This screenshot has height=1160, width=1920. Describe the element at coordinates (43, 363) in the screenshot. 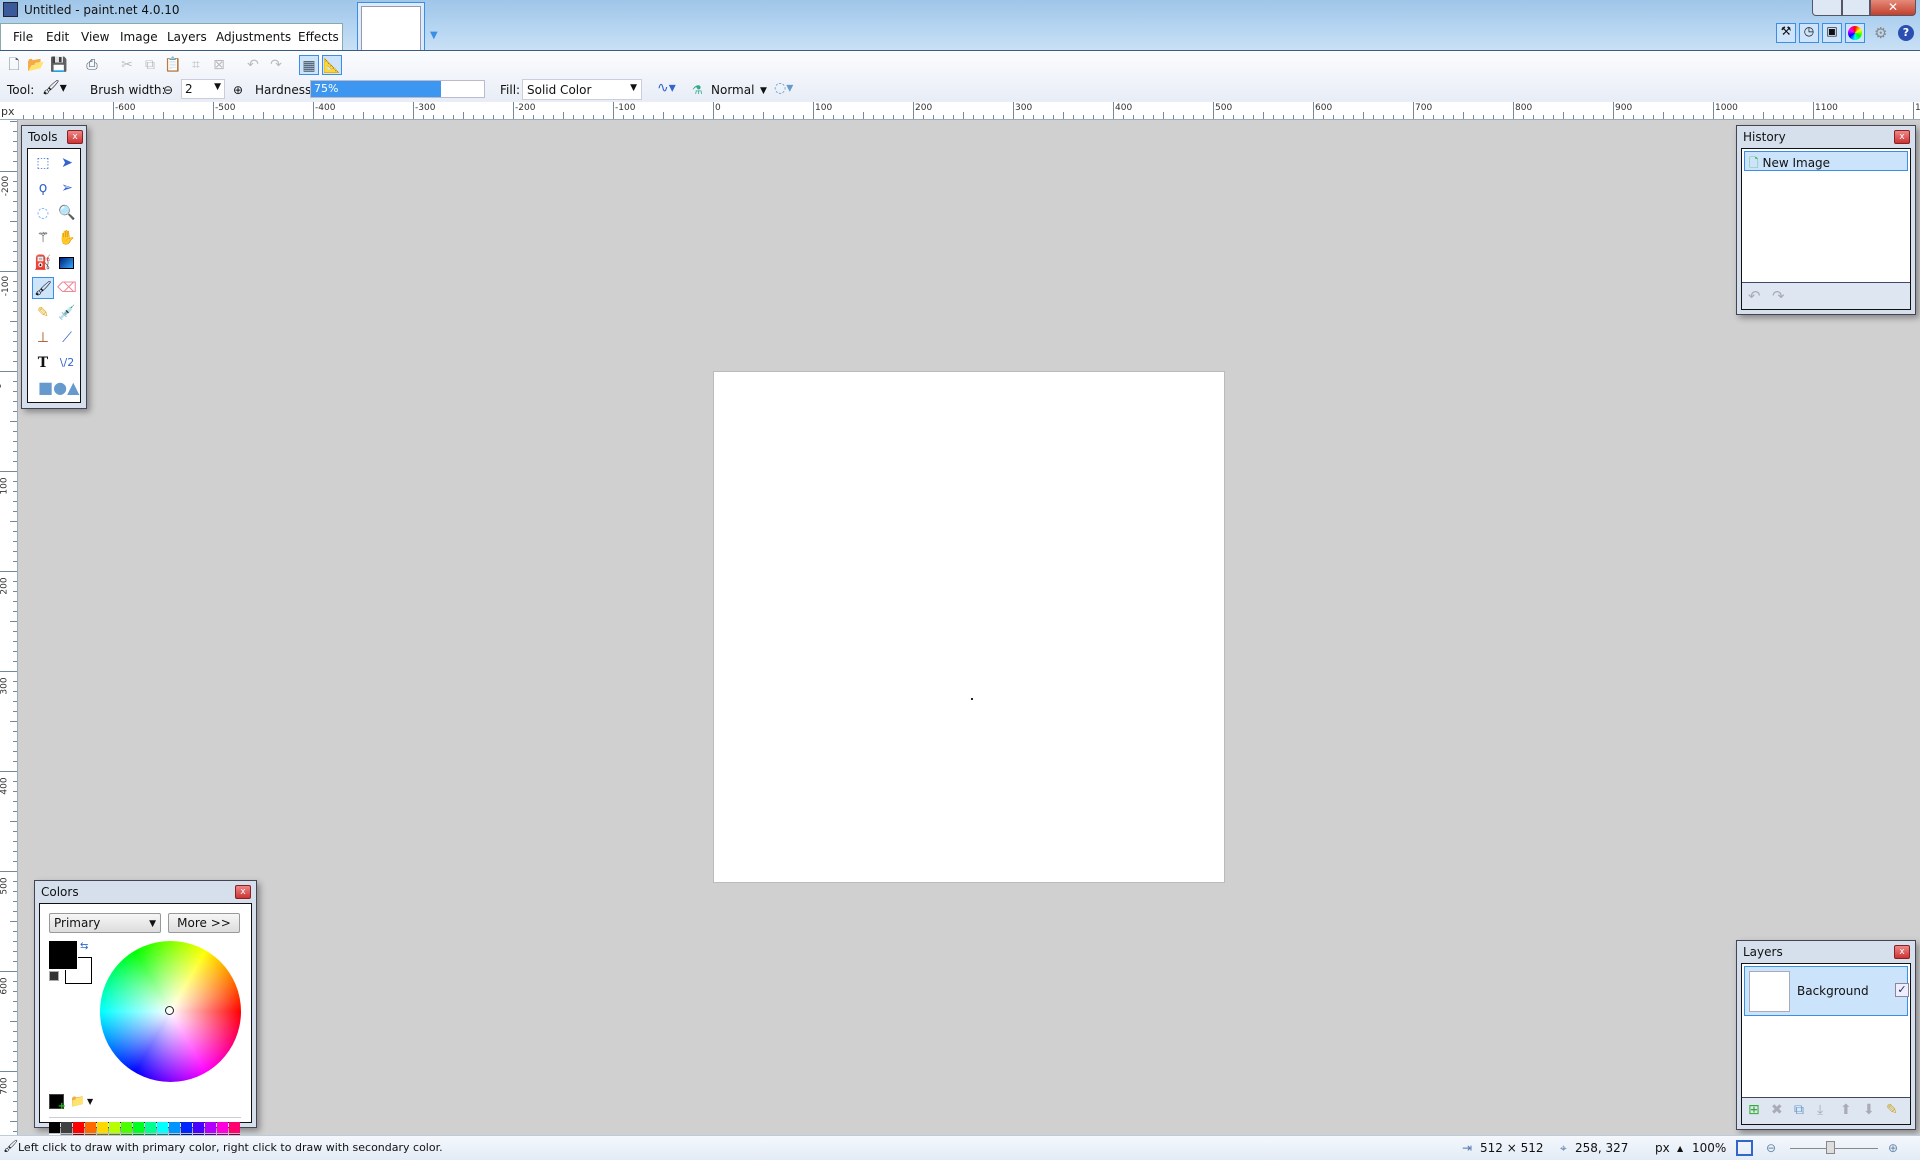

I see `text-icon: T` at that location.